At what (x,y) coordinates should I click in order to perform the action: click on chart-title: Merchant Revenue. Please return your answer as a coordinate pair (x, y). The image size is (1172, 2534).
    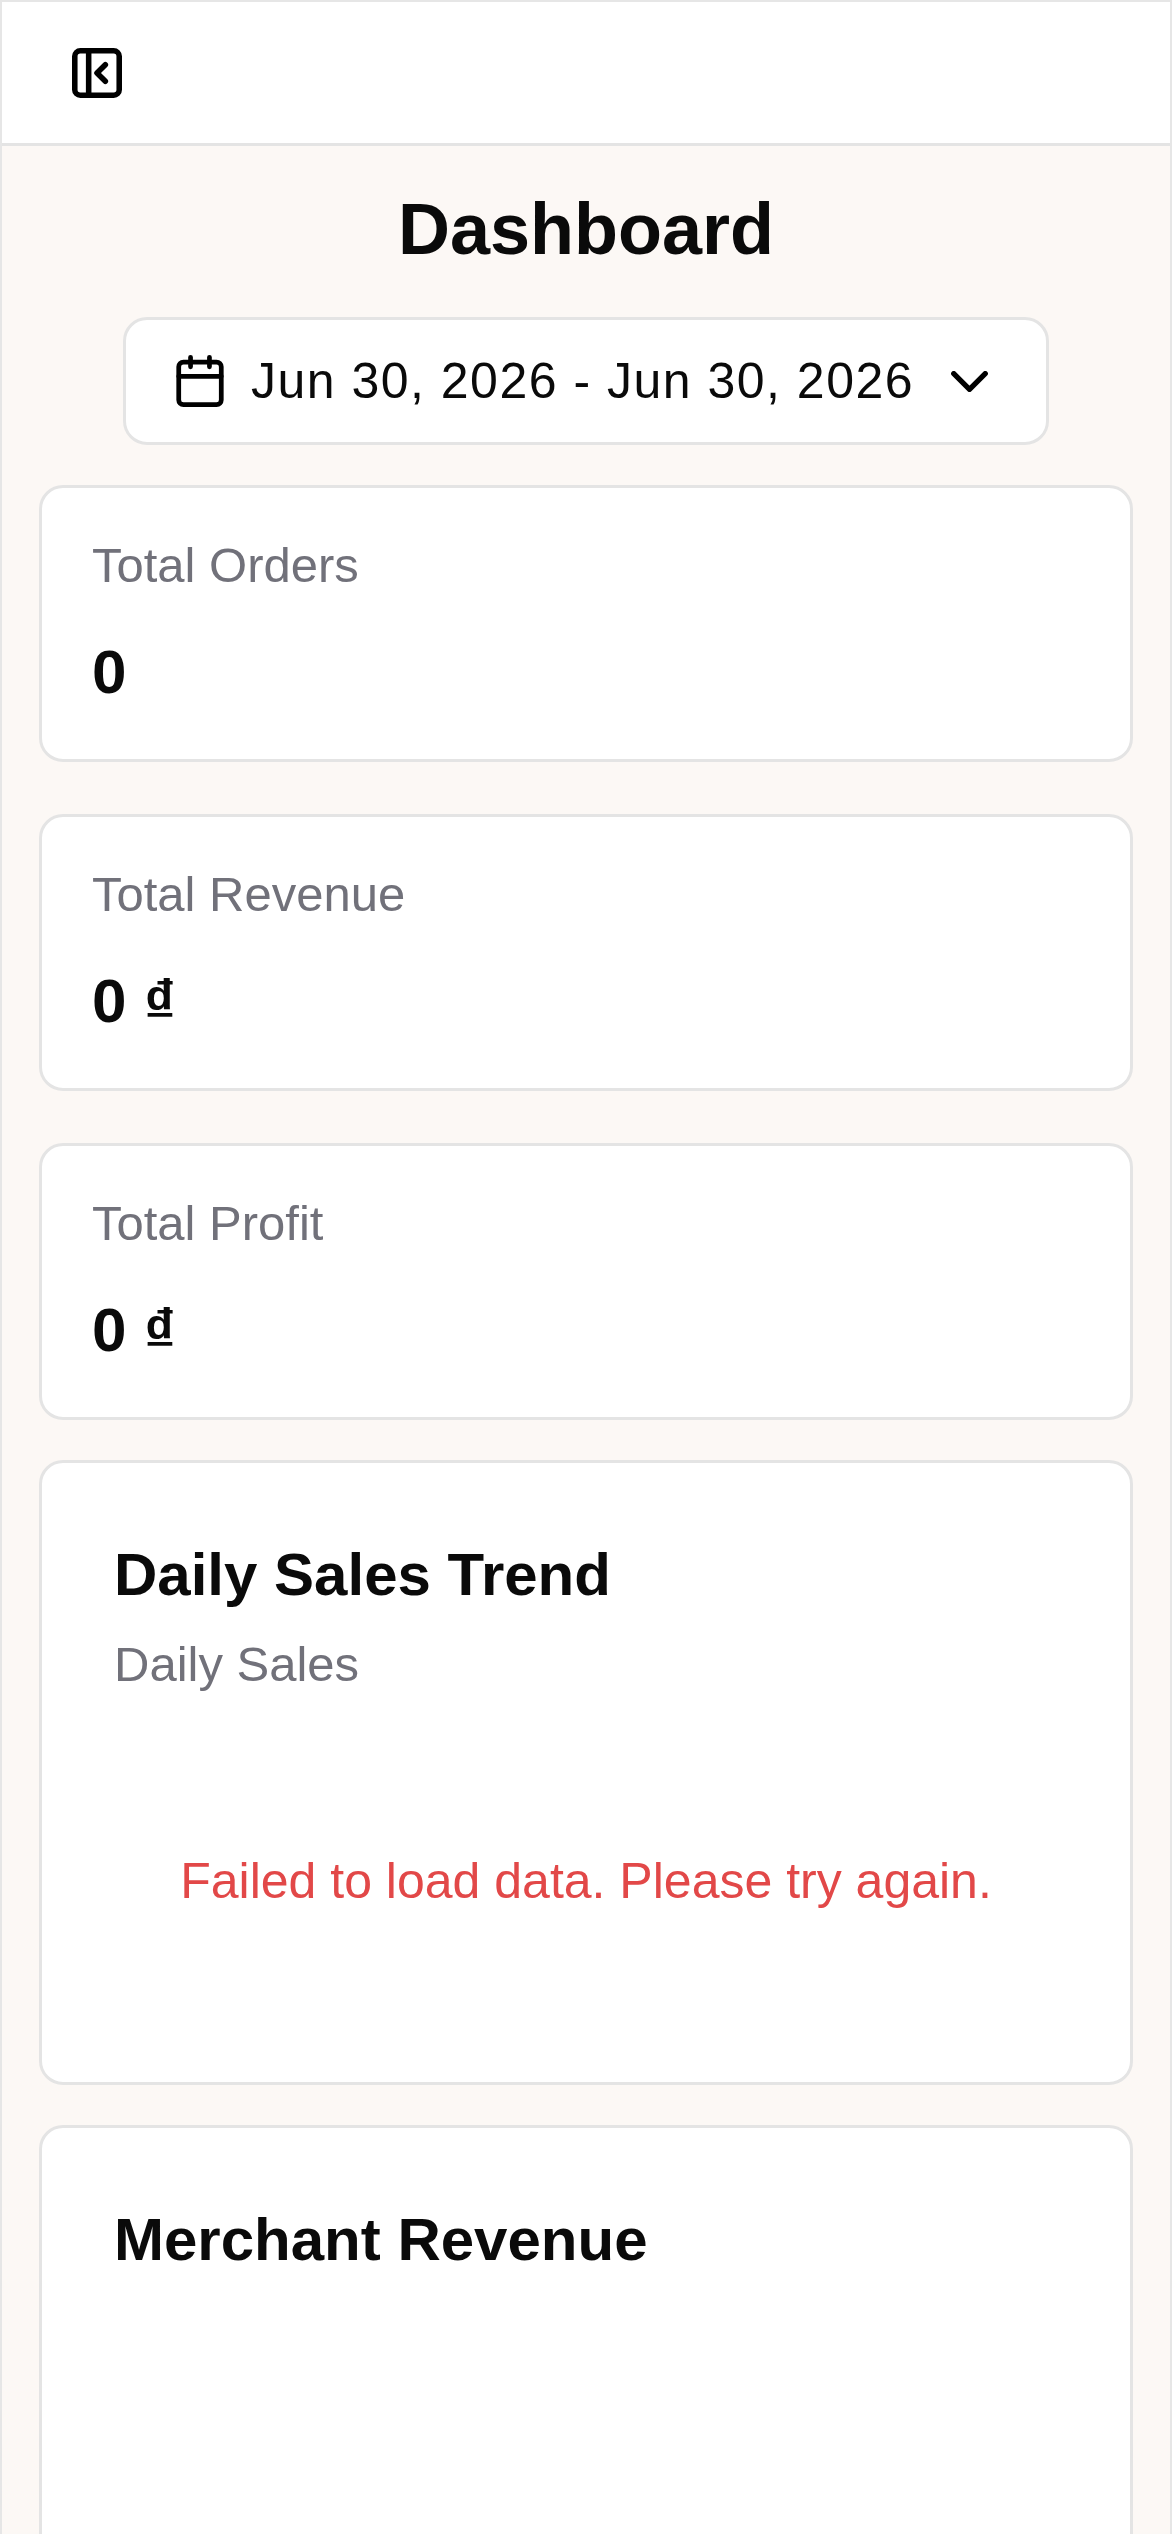
    Looking at the image, I should click on (381, 2240).